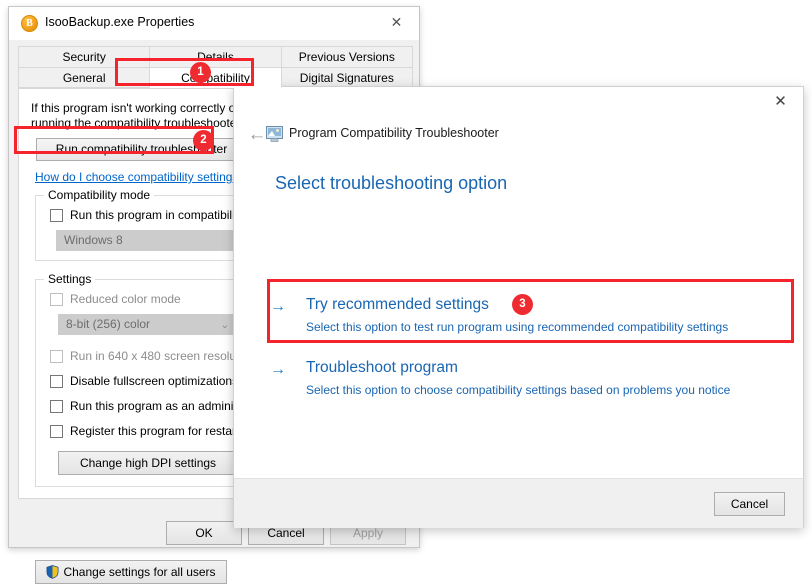  I want to click on properties-titlebar: B IsooBackup.exe Properties ✕, so click(214, 23).